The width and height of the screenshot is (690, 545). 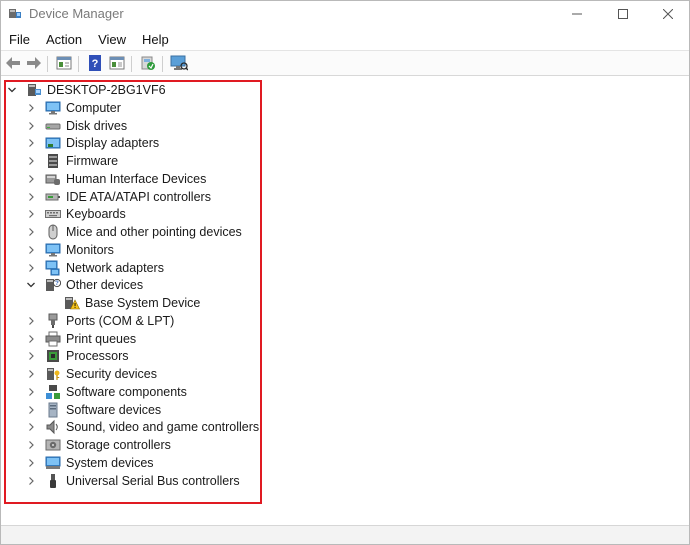 I want to click on tree-row-base-system-device: Base System Device, so click(x=122, y=303).